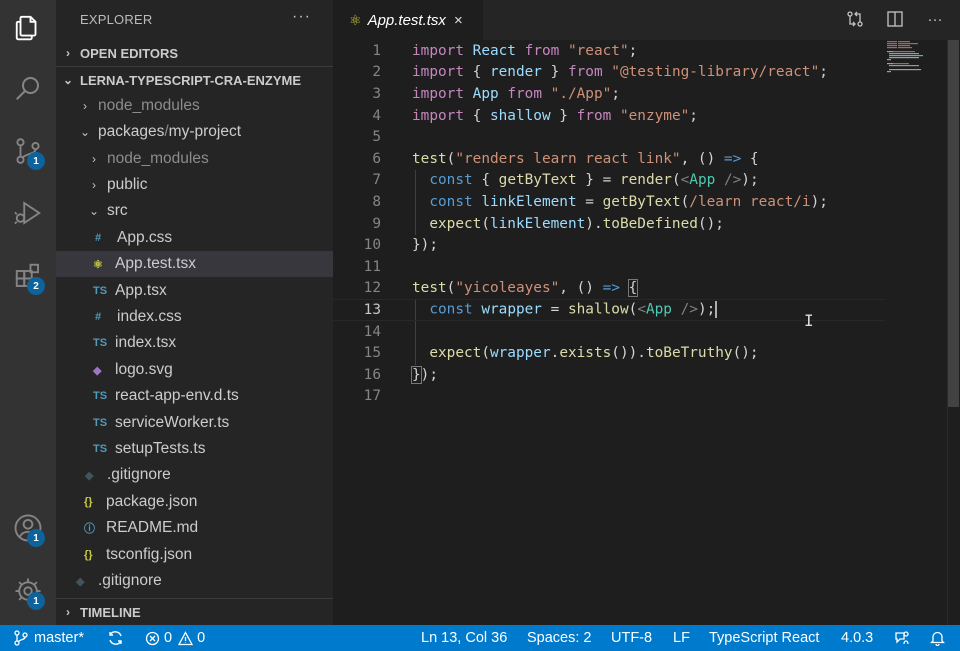 The height and width of the screenshot is (651, 960). I want to click on code-text: });, so click(425, 245).